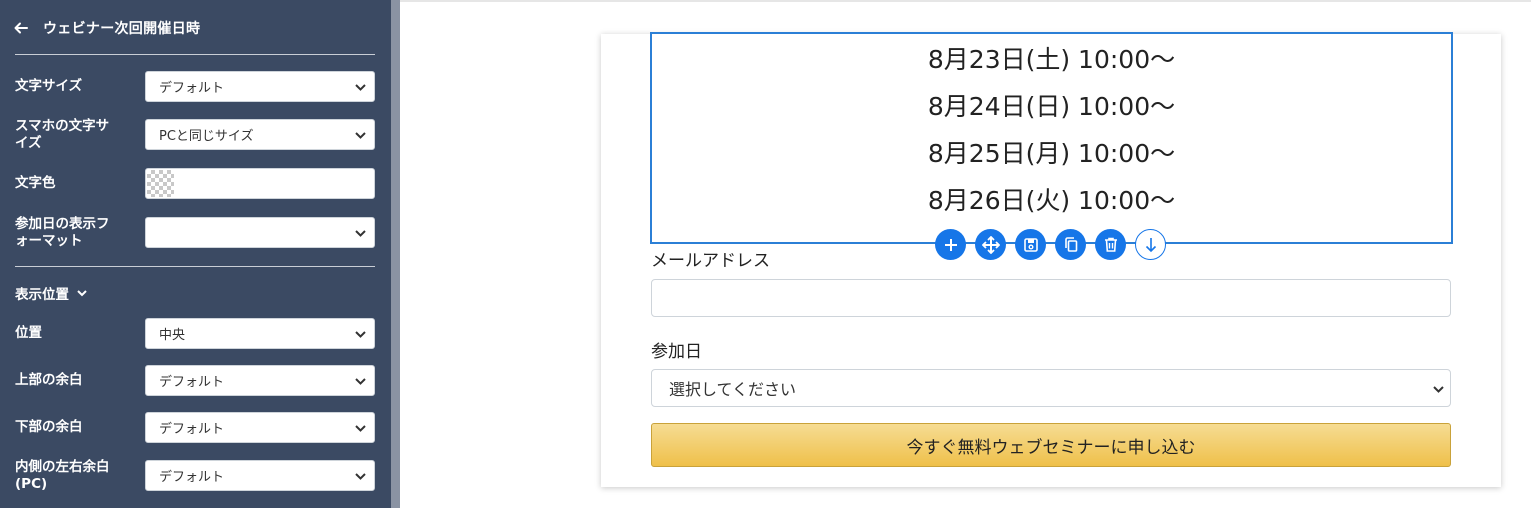 The width and height of the screenshot is (1531, 508). I want to click on date-select-value: 選択してください, so click(733, 389).